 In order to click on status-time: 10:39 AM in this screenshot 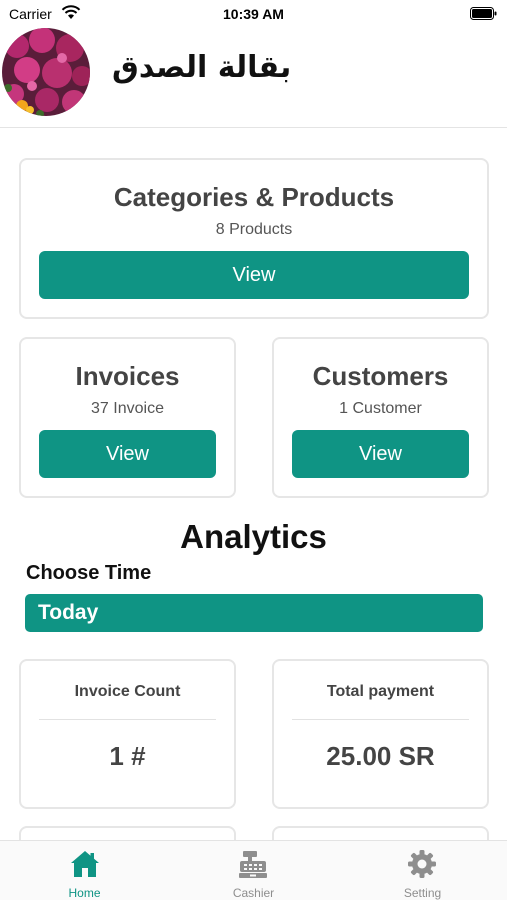, I will do `click(253, 14)`.